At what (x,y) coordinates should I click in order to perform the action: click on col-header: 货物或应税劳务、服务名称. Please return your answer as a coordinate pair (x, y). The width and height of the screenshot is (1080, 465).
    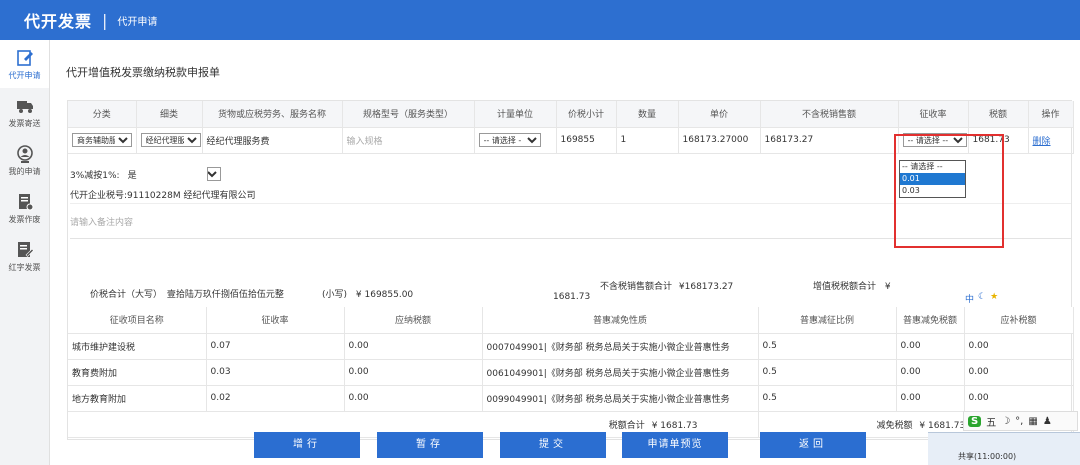
    Looking at the image, I should click on (272, 114).